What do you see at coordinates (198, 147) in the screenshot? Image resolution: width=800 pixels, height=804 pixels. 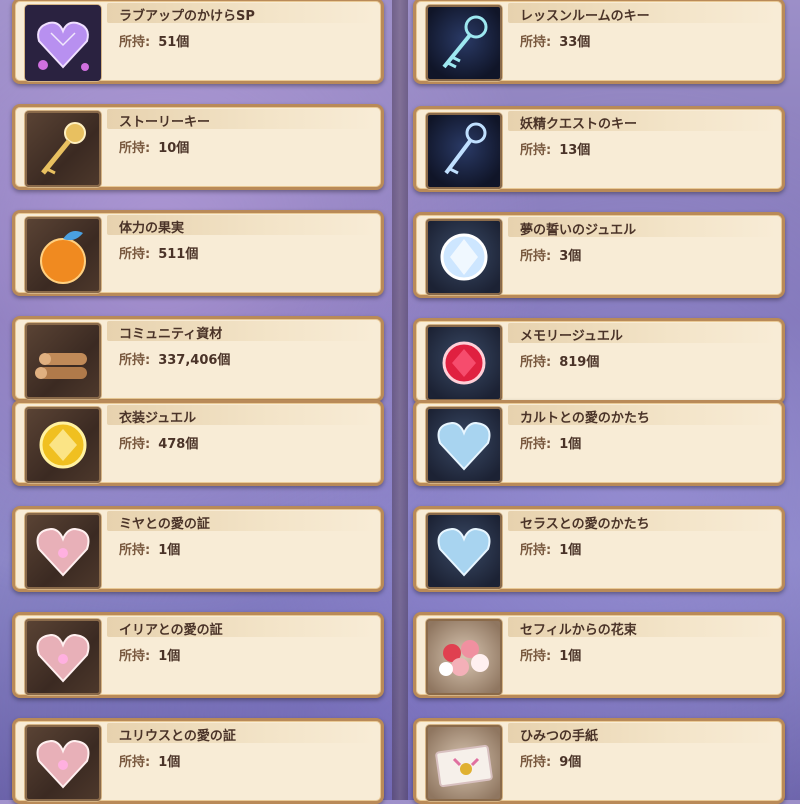 I see `item-card-story-key: ストーリーキー 所持: 10個` at bounding box center [198, 147].